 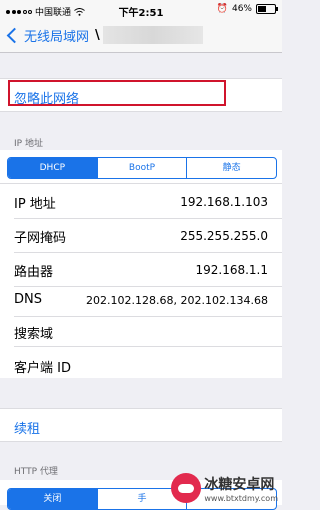 What do you see at coordinates (40, 238) in the screenshot?
I see `subnet-label: 子网掩码` at bounding box center [40, 238].